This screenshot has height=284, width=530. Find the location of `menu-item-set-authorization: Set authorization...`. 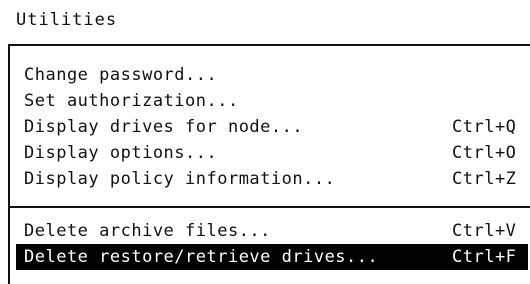

menu-item-set-authorization: Set authorization... is located at coordinates (272, 101).